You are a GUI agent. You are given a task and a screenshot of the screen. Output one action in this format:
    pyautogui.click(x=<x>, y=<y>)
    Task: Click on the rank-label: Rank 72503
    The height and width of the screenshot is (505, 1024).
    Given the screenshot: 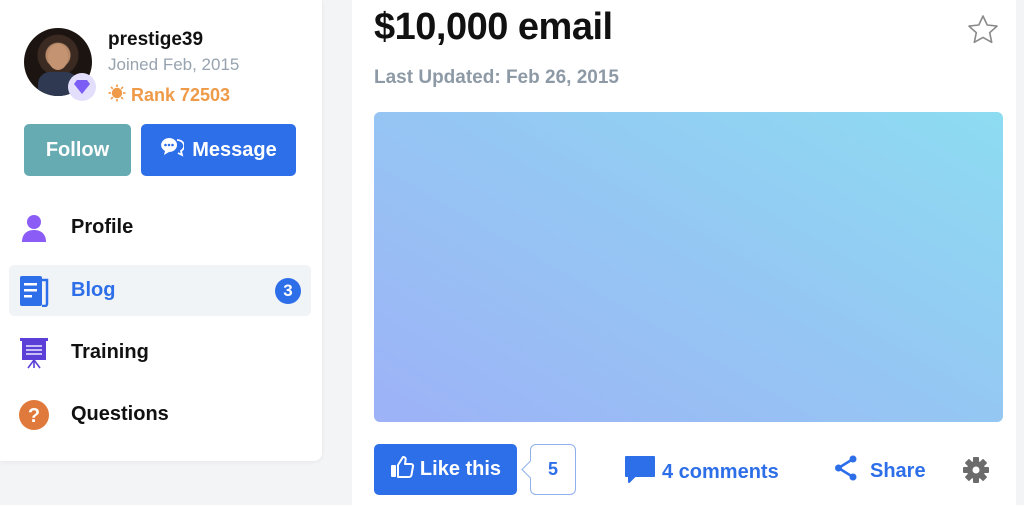 What is the action you would take?
    pyautogui.click(x=181, y=95)
    